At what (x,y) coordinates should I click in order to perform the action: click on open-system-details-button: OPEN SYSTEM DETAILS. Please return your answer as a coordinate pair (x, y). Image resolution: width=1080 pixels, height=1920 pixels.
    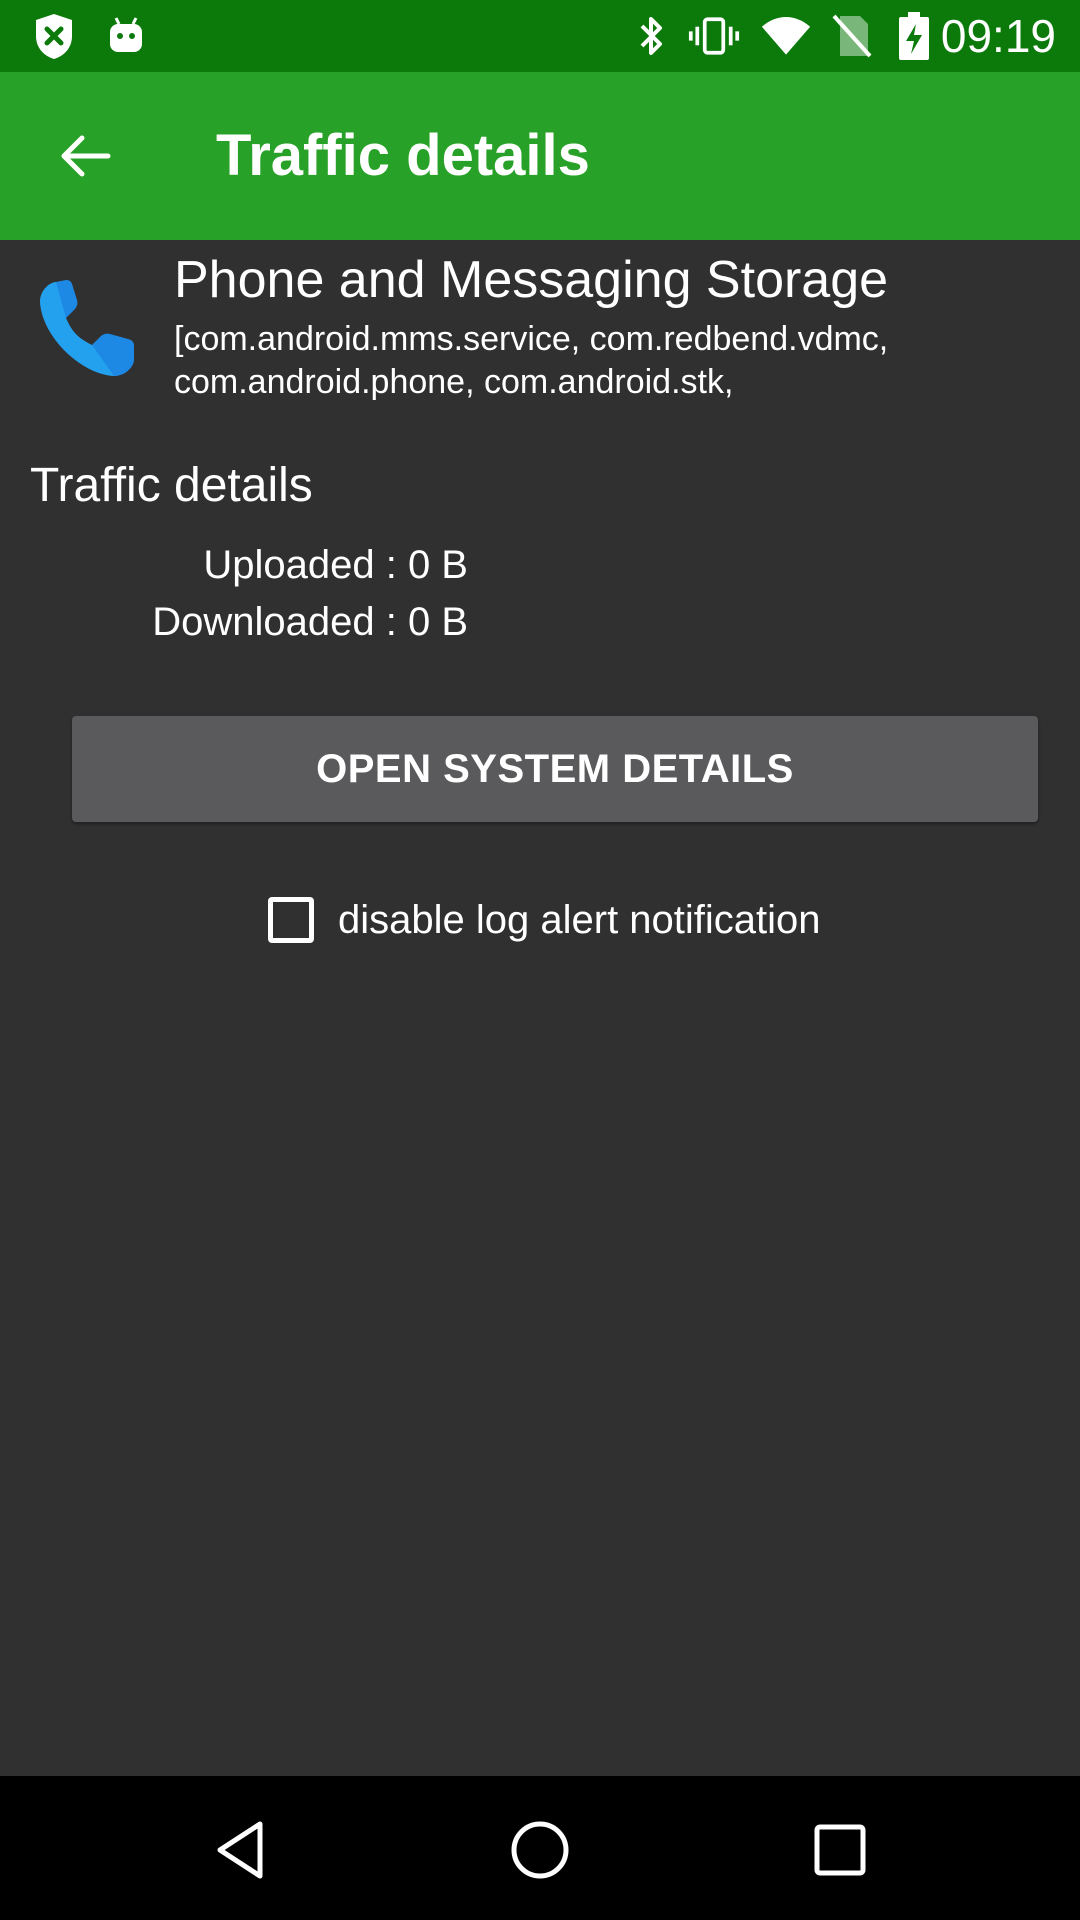
    Looking at the image, I should click on (555, 769).